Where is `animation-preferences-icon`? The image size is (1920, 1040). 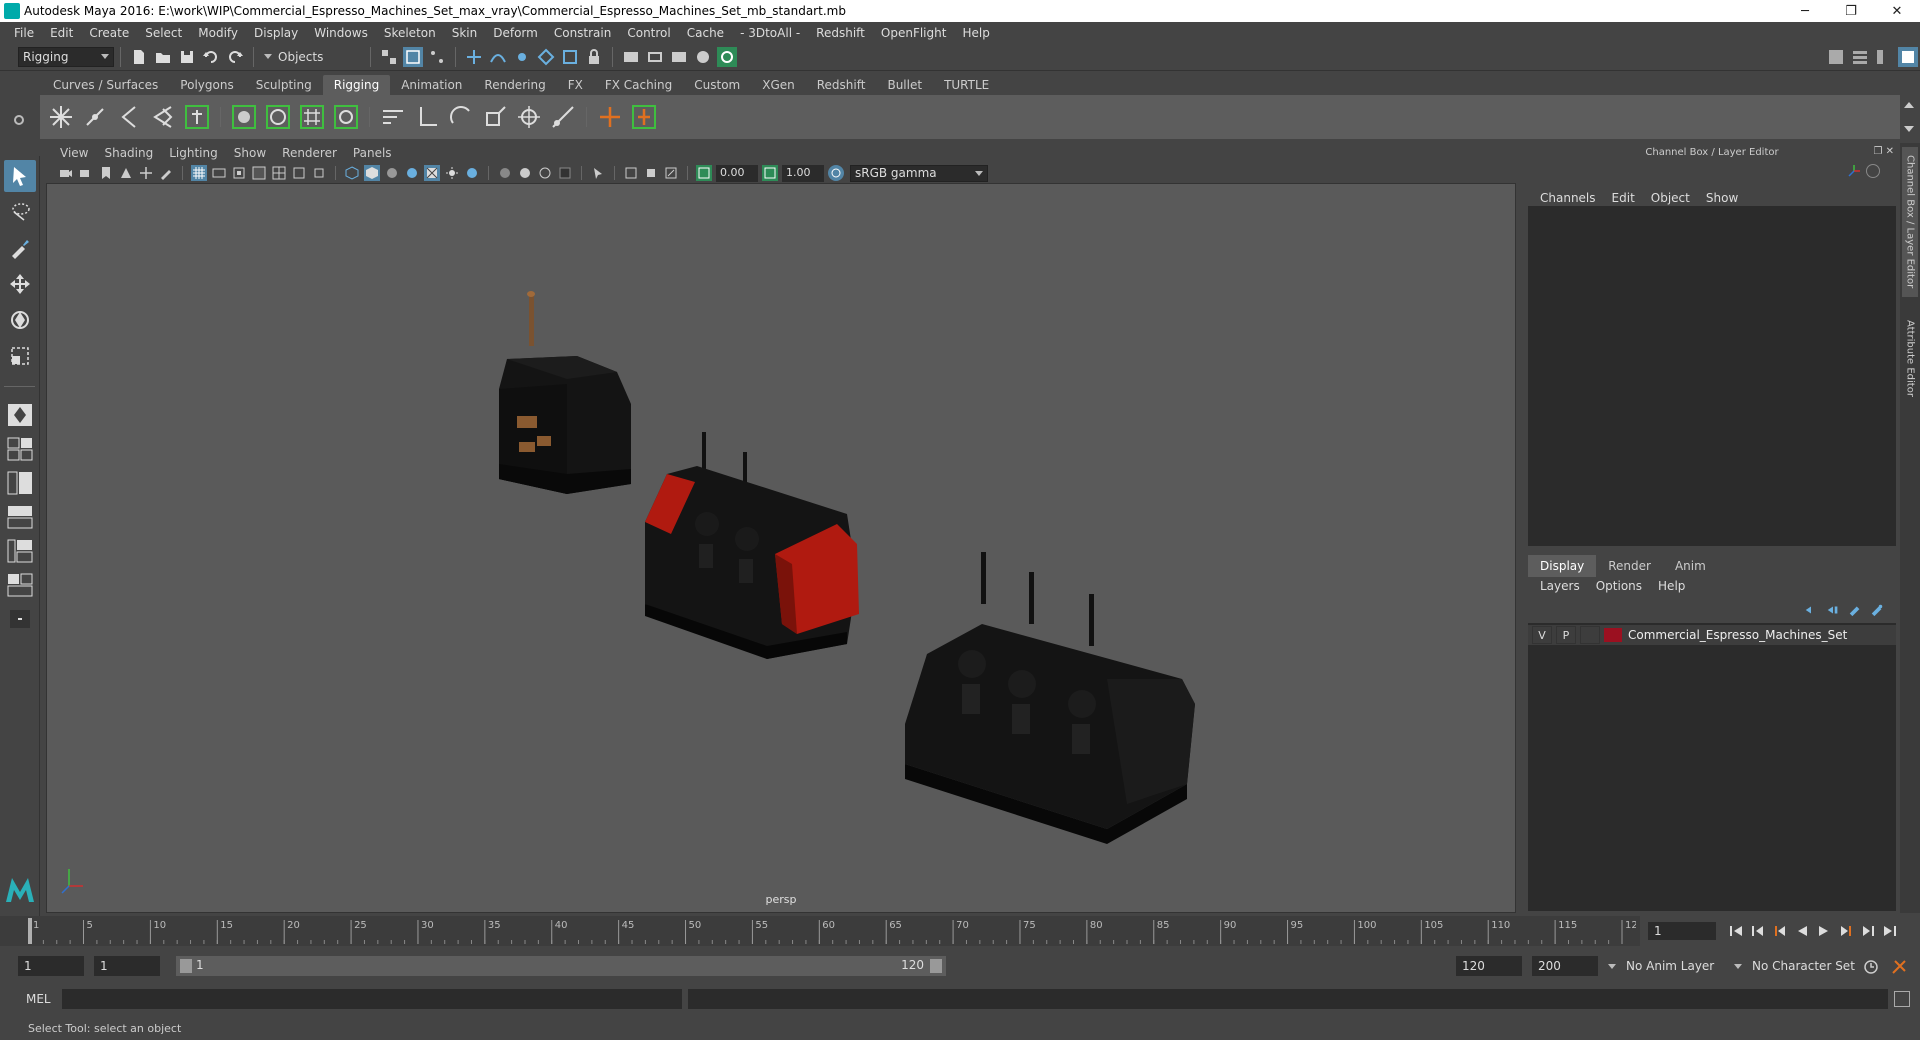 animation-preferences-icon is located at coordinates (1899, 967).